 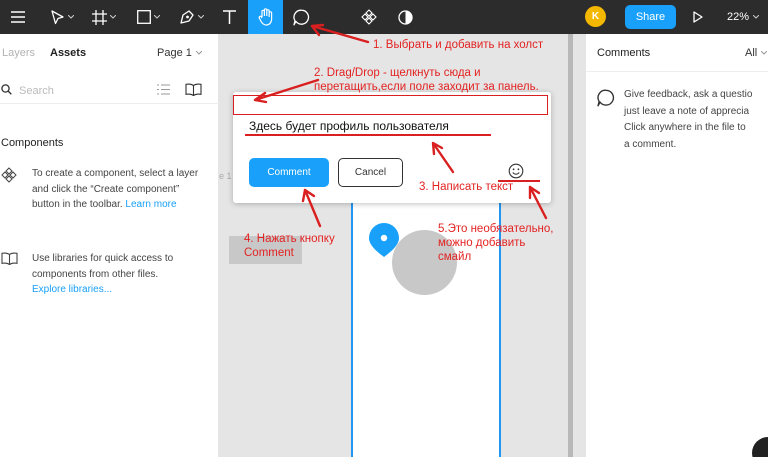 What do you see at coordinates (458, 45) in the screenshot?
I see `annotation-step-1: 1. Выбрать и добавить на холст` at bounding box center [458, 45].